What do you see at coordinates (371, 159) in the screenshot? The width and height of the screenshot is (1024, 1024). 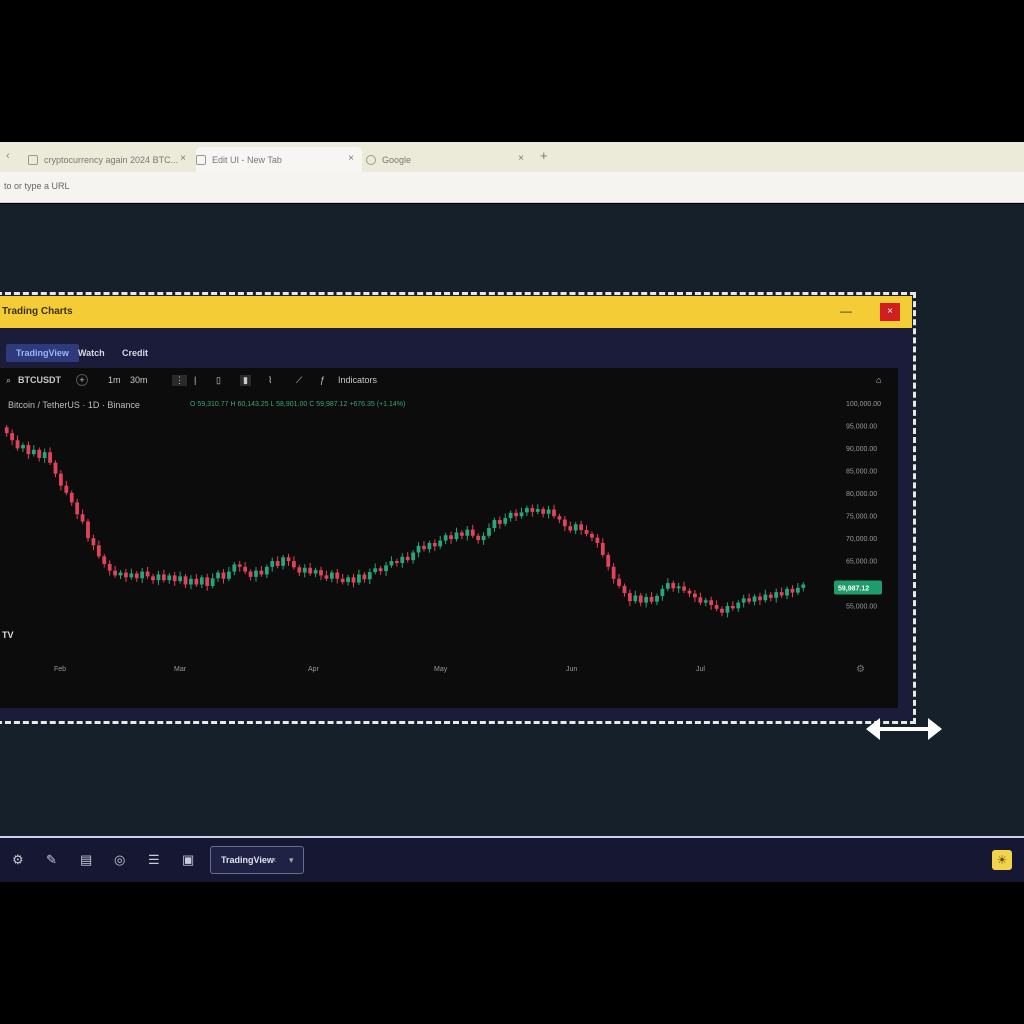 I see `google-icon` at bounding box center [371, 159].